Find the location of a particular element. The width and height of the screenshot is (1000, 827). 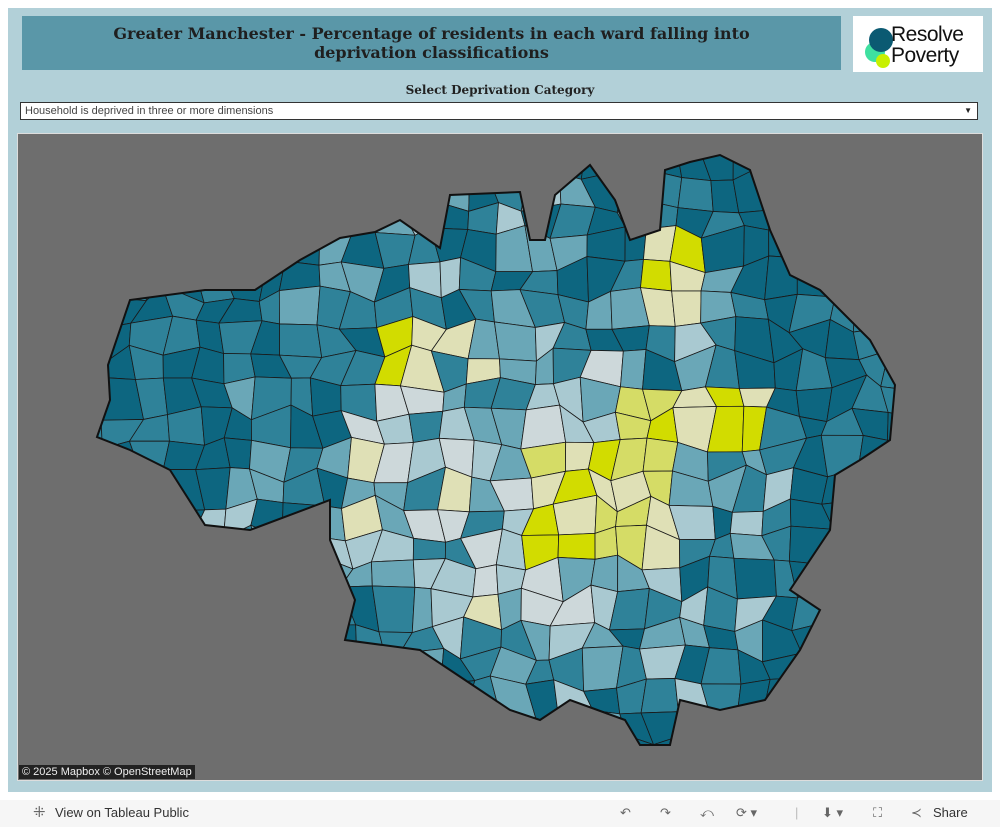

fullscreen-icon: ⛶ is located at coordinates (877, 813).